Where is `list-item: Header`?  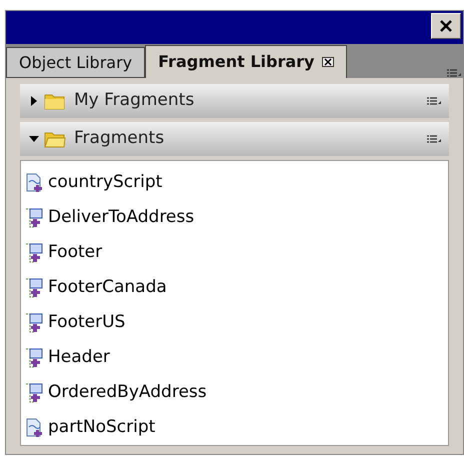
list-item: Header is located at coordinates (234, 357).